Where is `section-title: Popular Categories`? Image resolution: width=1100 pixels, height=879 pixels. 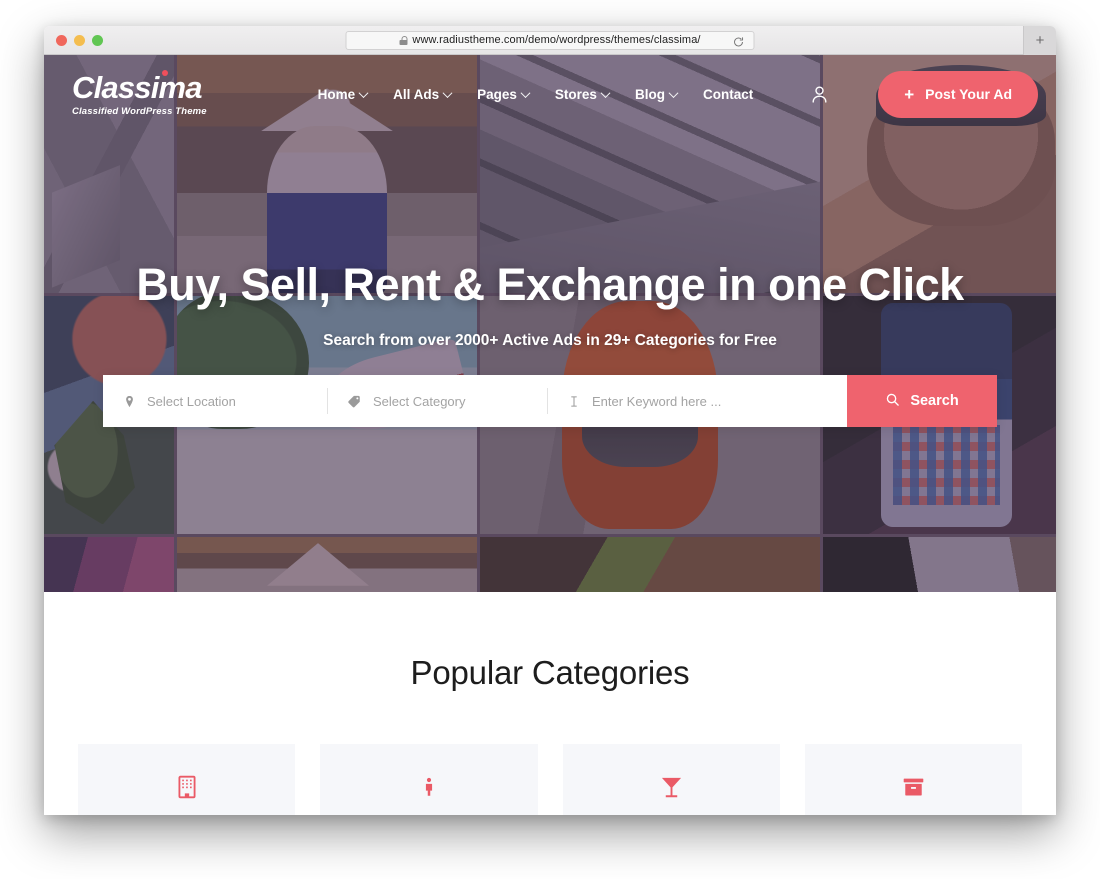 section-title: Popular Categories is located at coordinates (550, 672).